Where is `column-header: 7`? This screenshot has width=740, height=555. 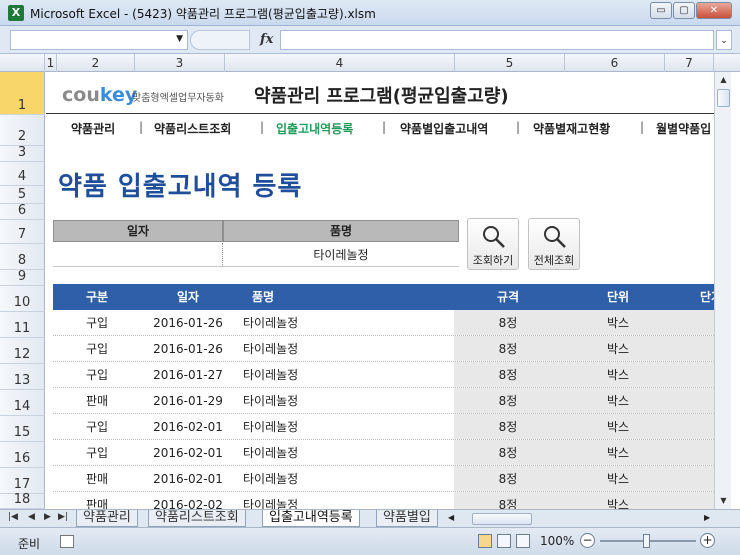 column-header: 7 is located at coordinates (689, 63).